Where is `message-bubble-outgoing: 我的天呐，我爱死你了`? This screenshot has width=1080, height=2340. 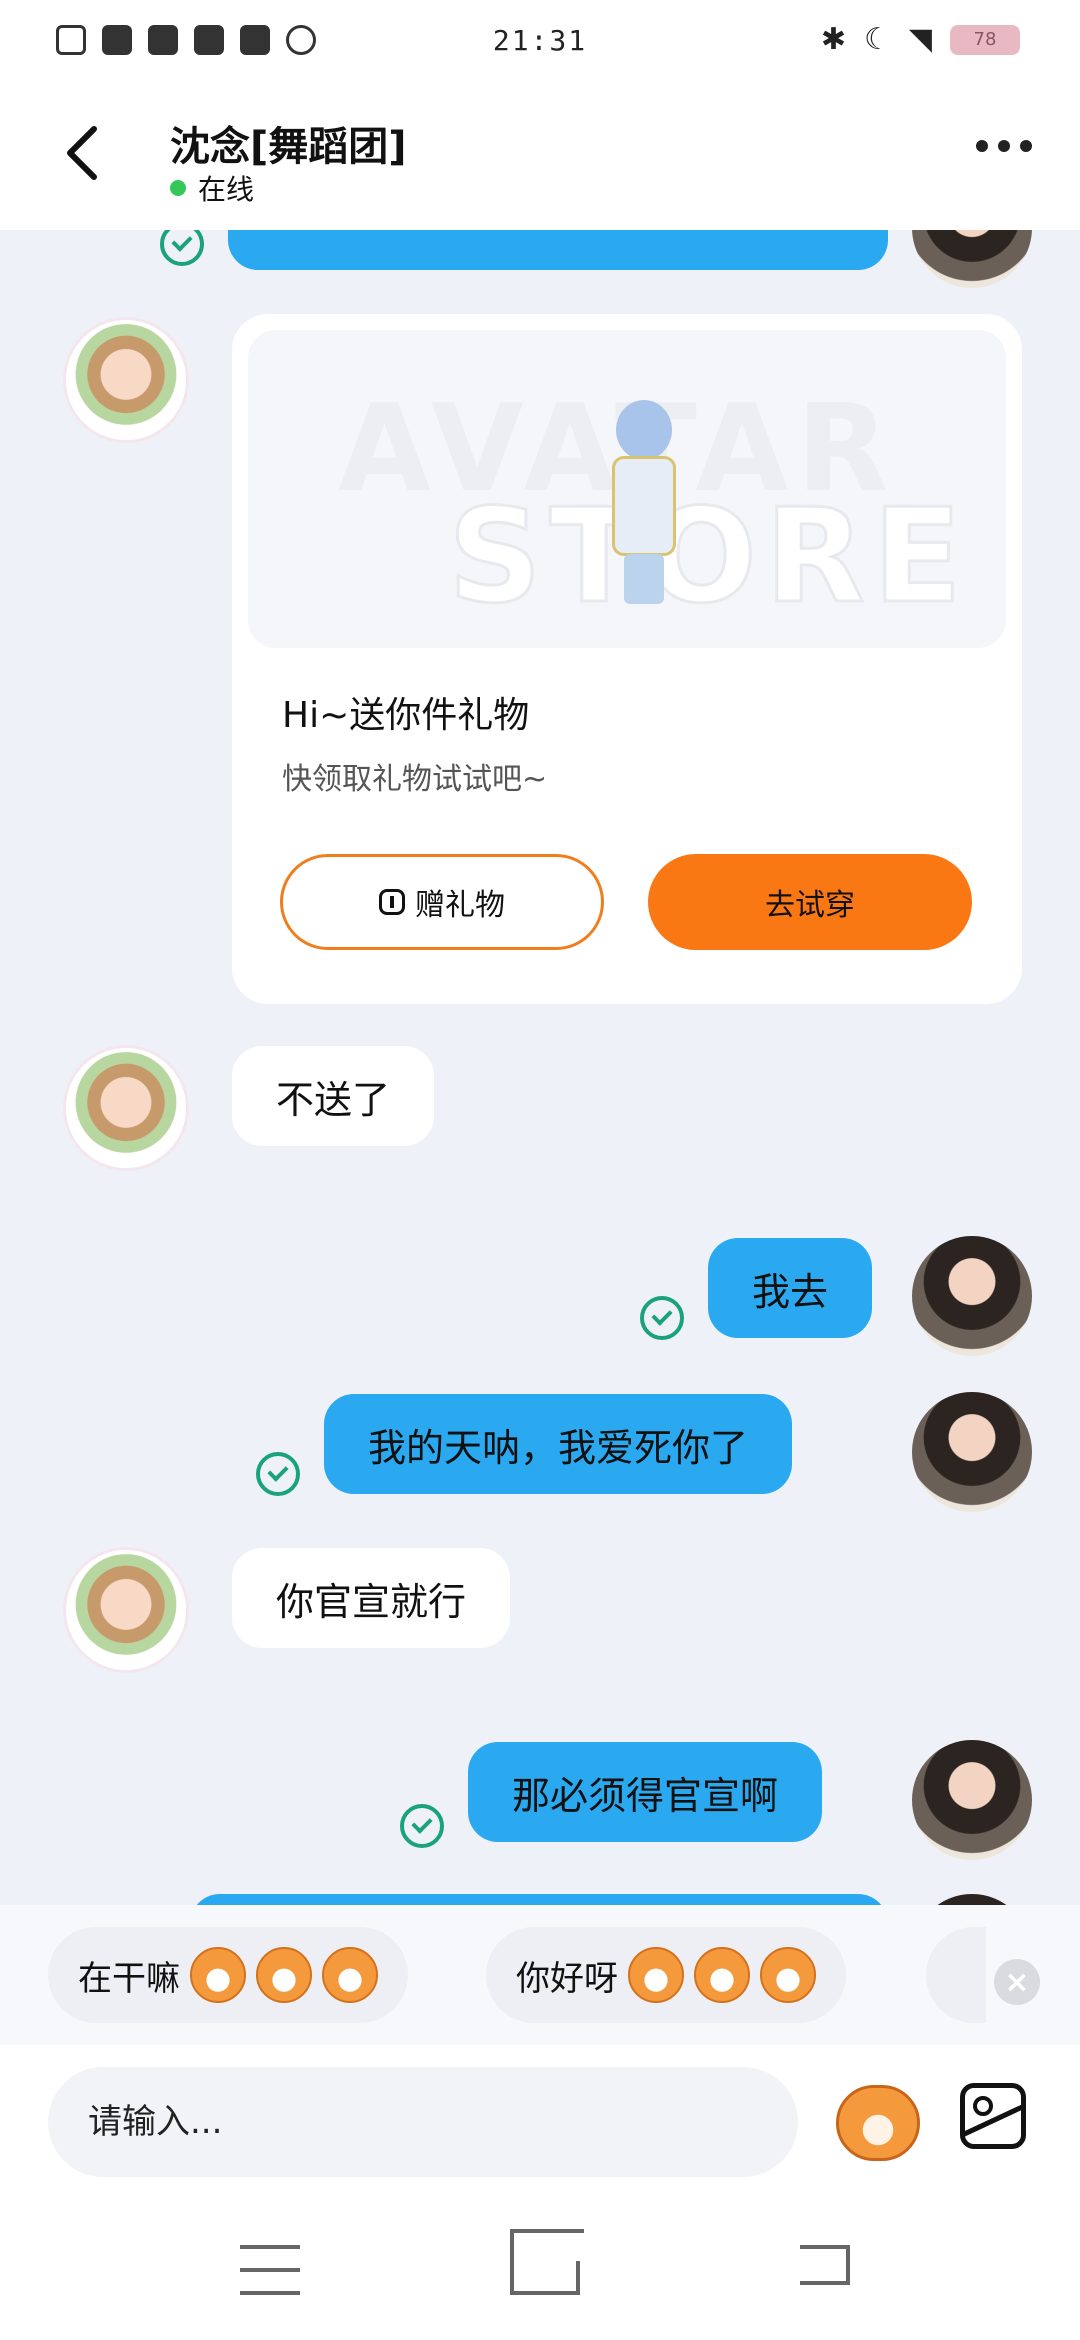
message-bubble-outgoing: 我的天呐，我爱死你了 is located at coordinates (558, 1444).